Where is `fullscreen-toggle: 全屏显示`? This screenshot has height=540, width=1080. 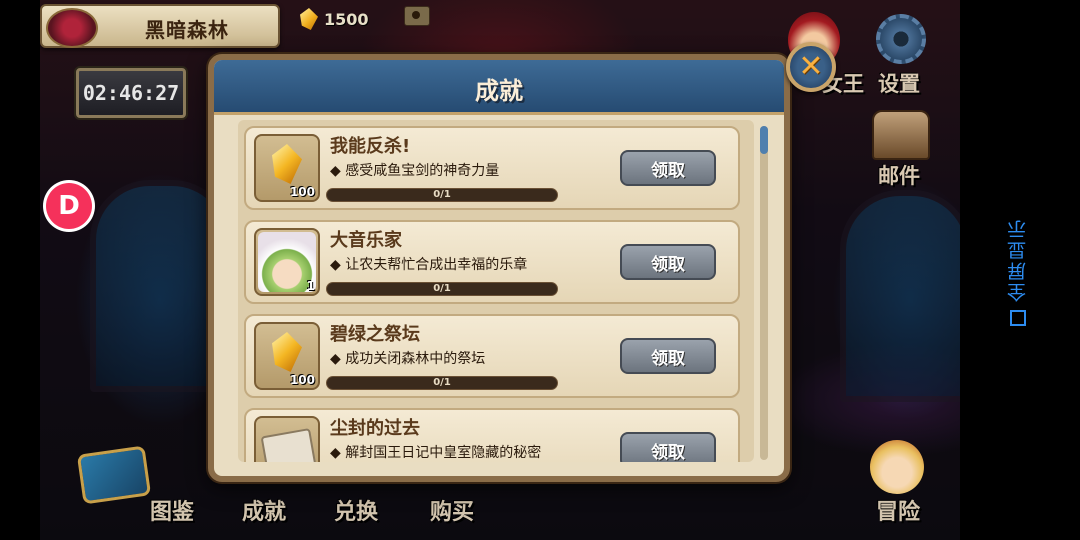 fullscreen-toggle: 全屏显示 is located at coordinates (1021, 271).